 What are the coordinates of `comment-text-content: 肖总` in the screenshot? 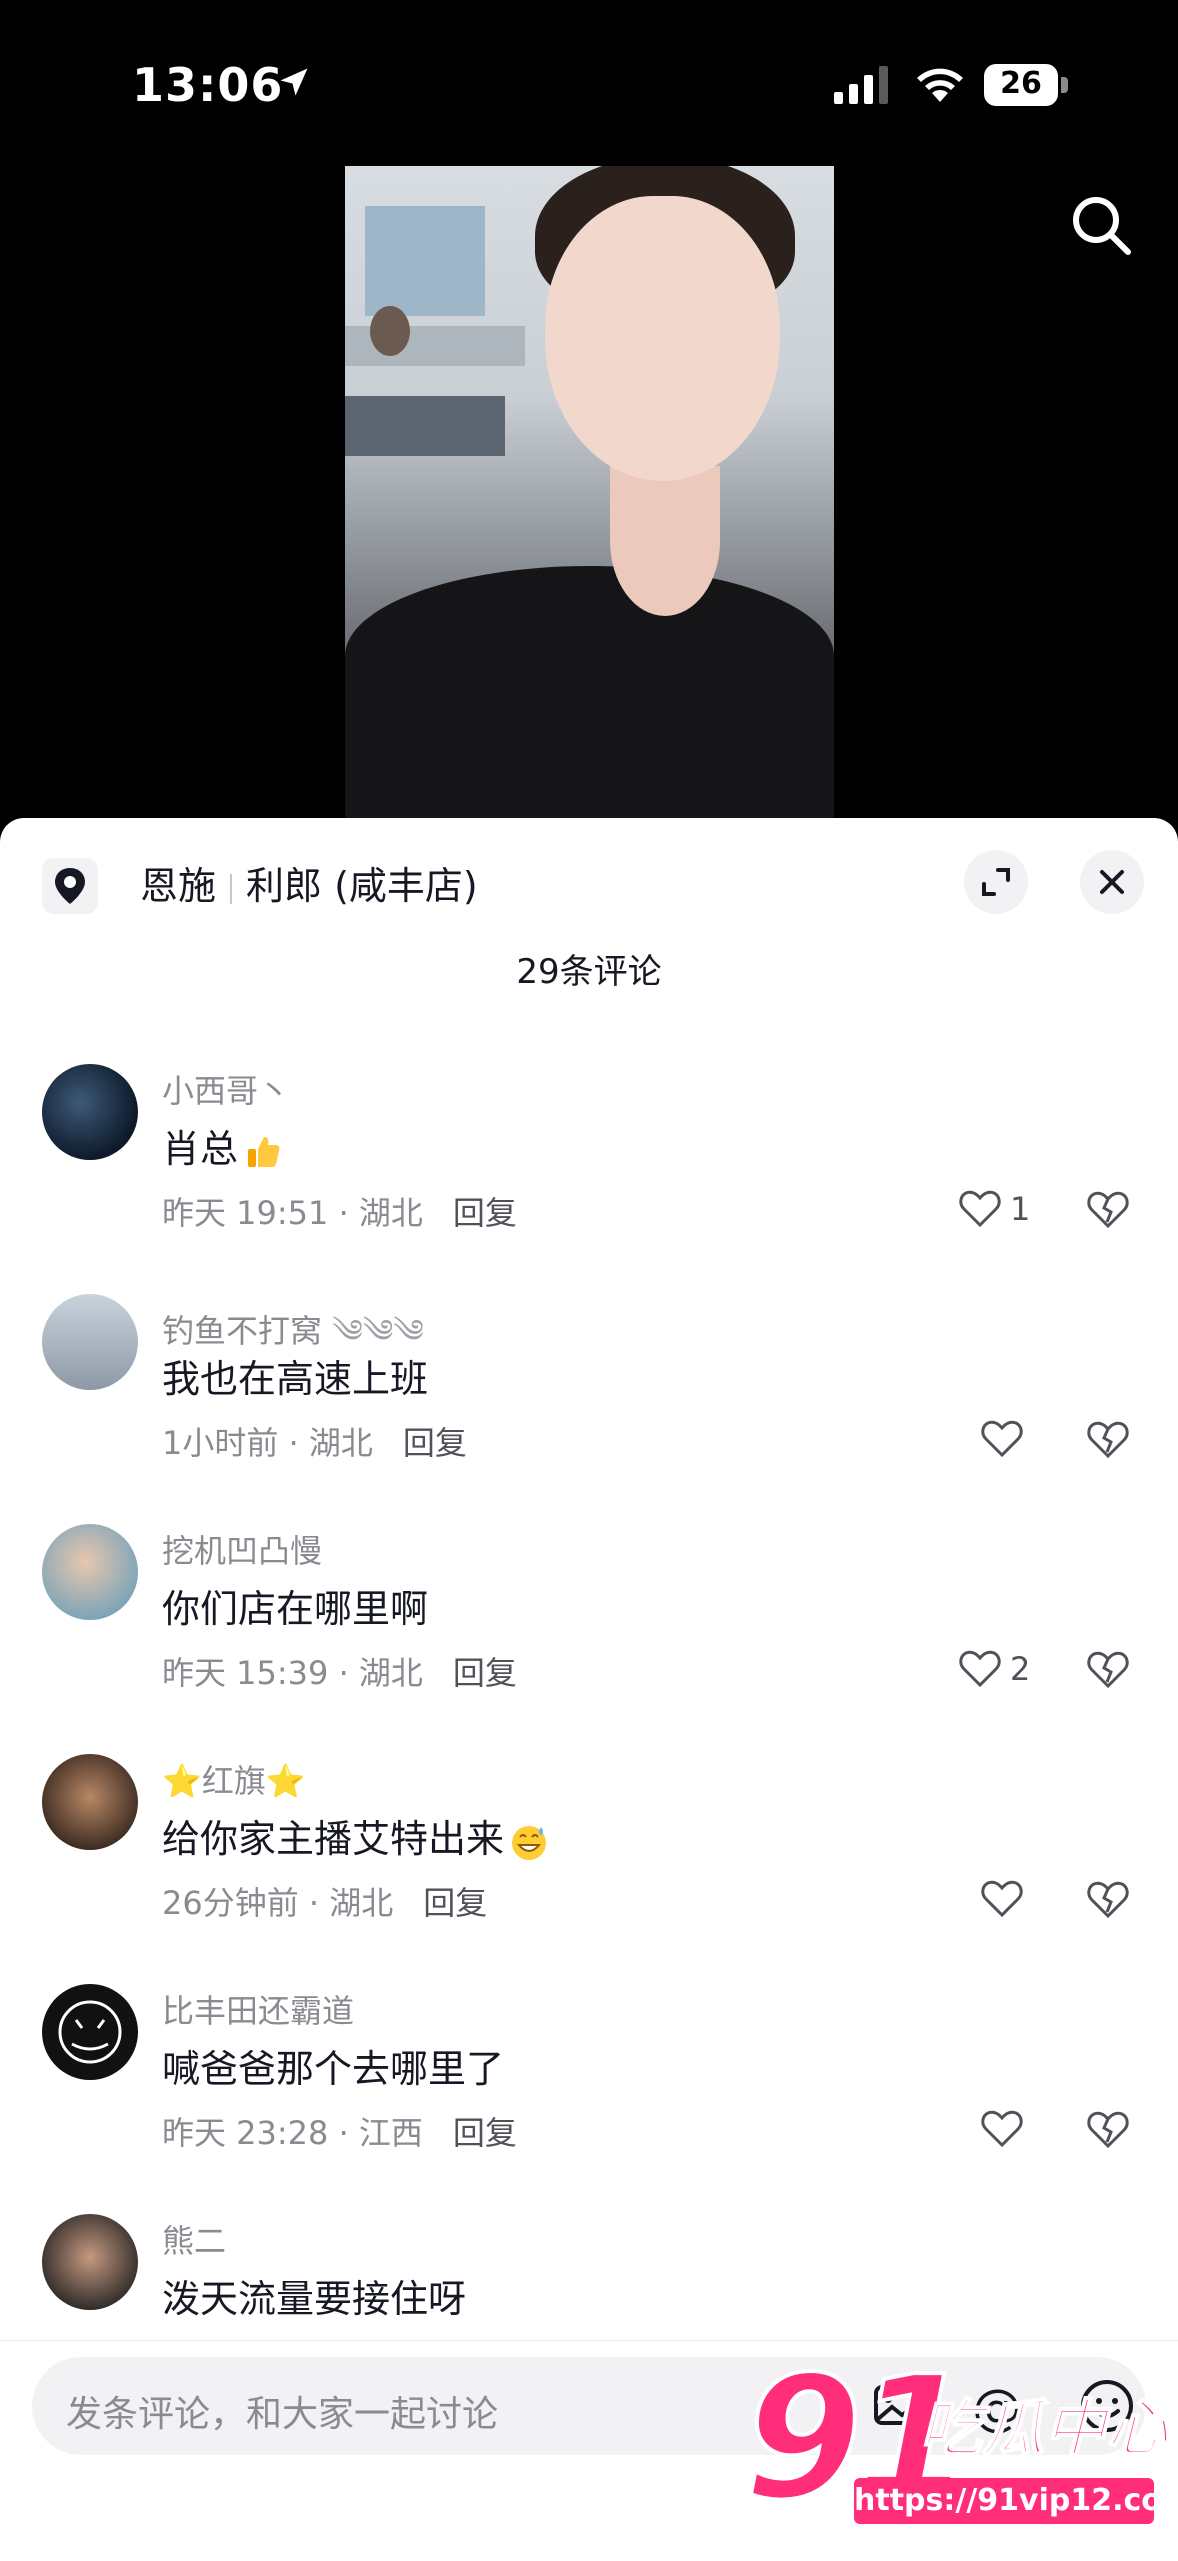 It's located at (200, 1149).